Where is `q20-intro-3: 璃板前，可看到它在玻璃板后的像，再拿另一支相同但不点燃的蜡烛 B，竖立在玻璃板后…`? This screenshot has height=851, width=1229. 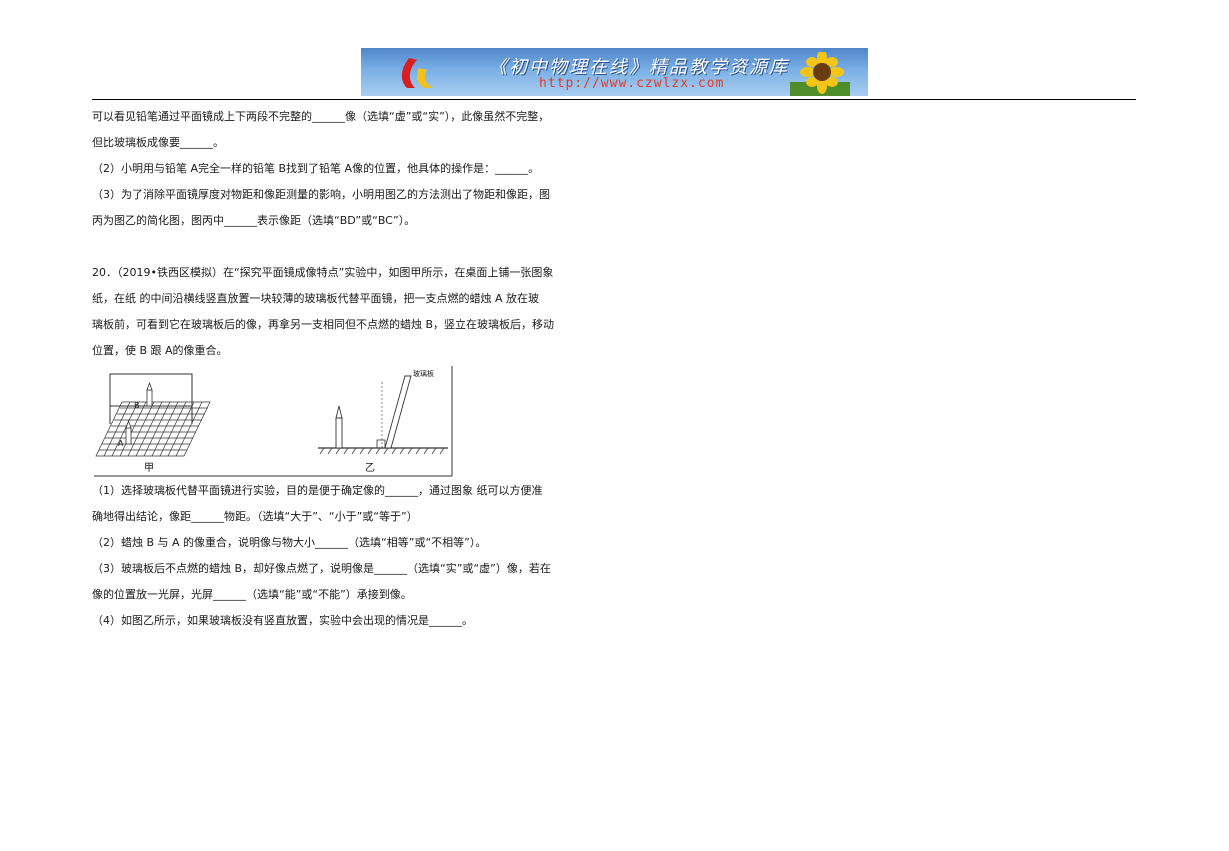
q20-intro-3: 璃板前，可看到它在玻璃板后的像，再拿另一支相同但不点燃的蜡烛 B，竖立在玻璃板后… is located at coordinates (323, 324).